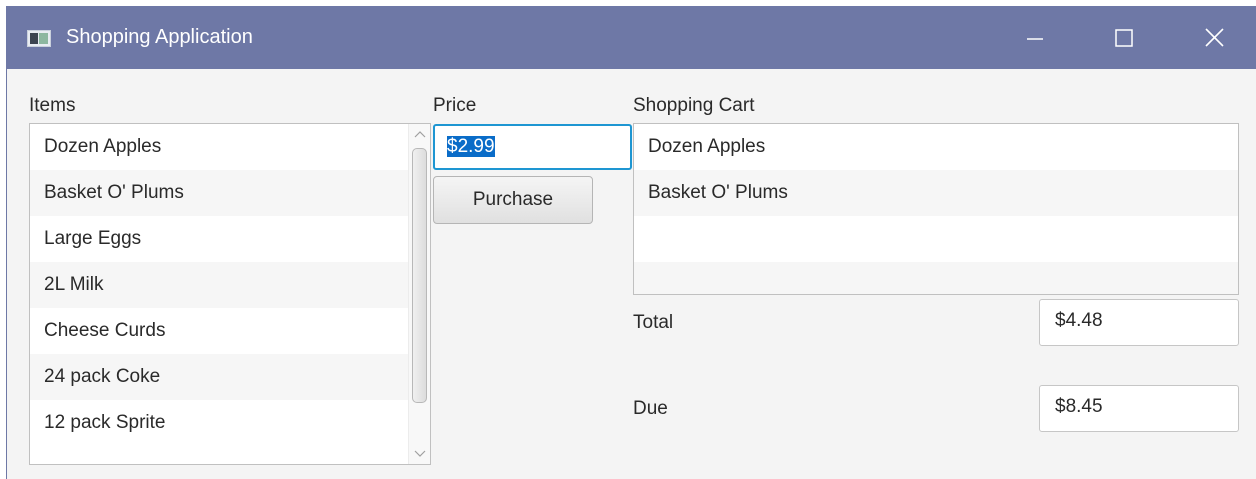 Image resolution: width=1256 pixels, height=479 pixels. I want to click on items-scrollbar, so click(419, 294).